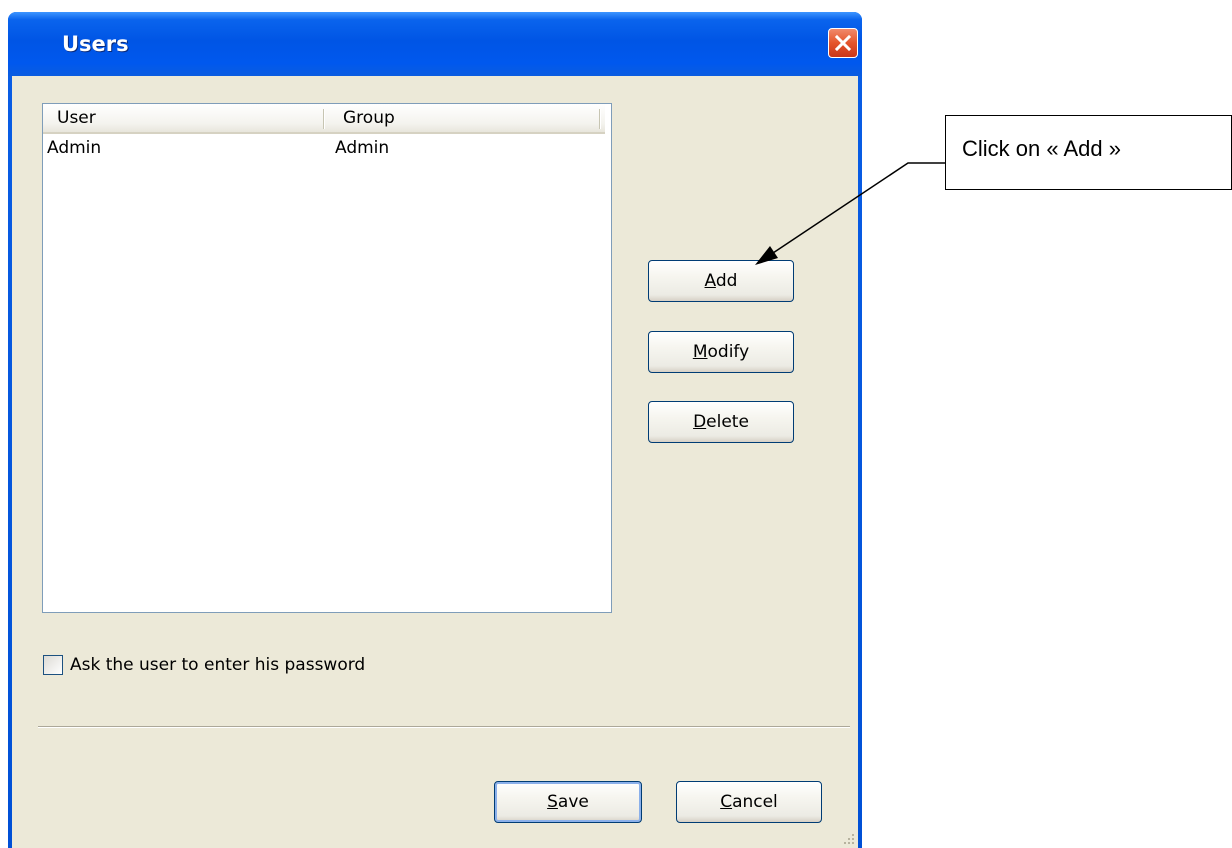  What do you see at coordinates (728, 352) in the screenshot?
I see `modify-button-label-post: odify` at bounding box center [728, 352].